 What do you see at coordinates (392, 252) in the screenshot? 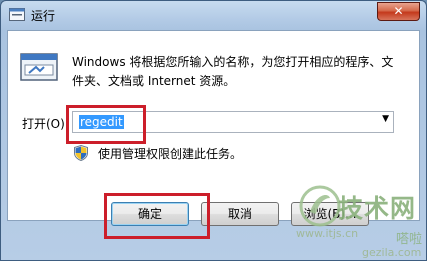
I see `watermark-site2: gezila.com` at bounding box center [392, 252].